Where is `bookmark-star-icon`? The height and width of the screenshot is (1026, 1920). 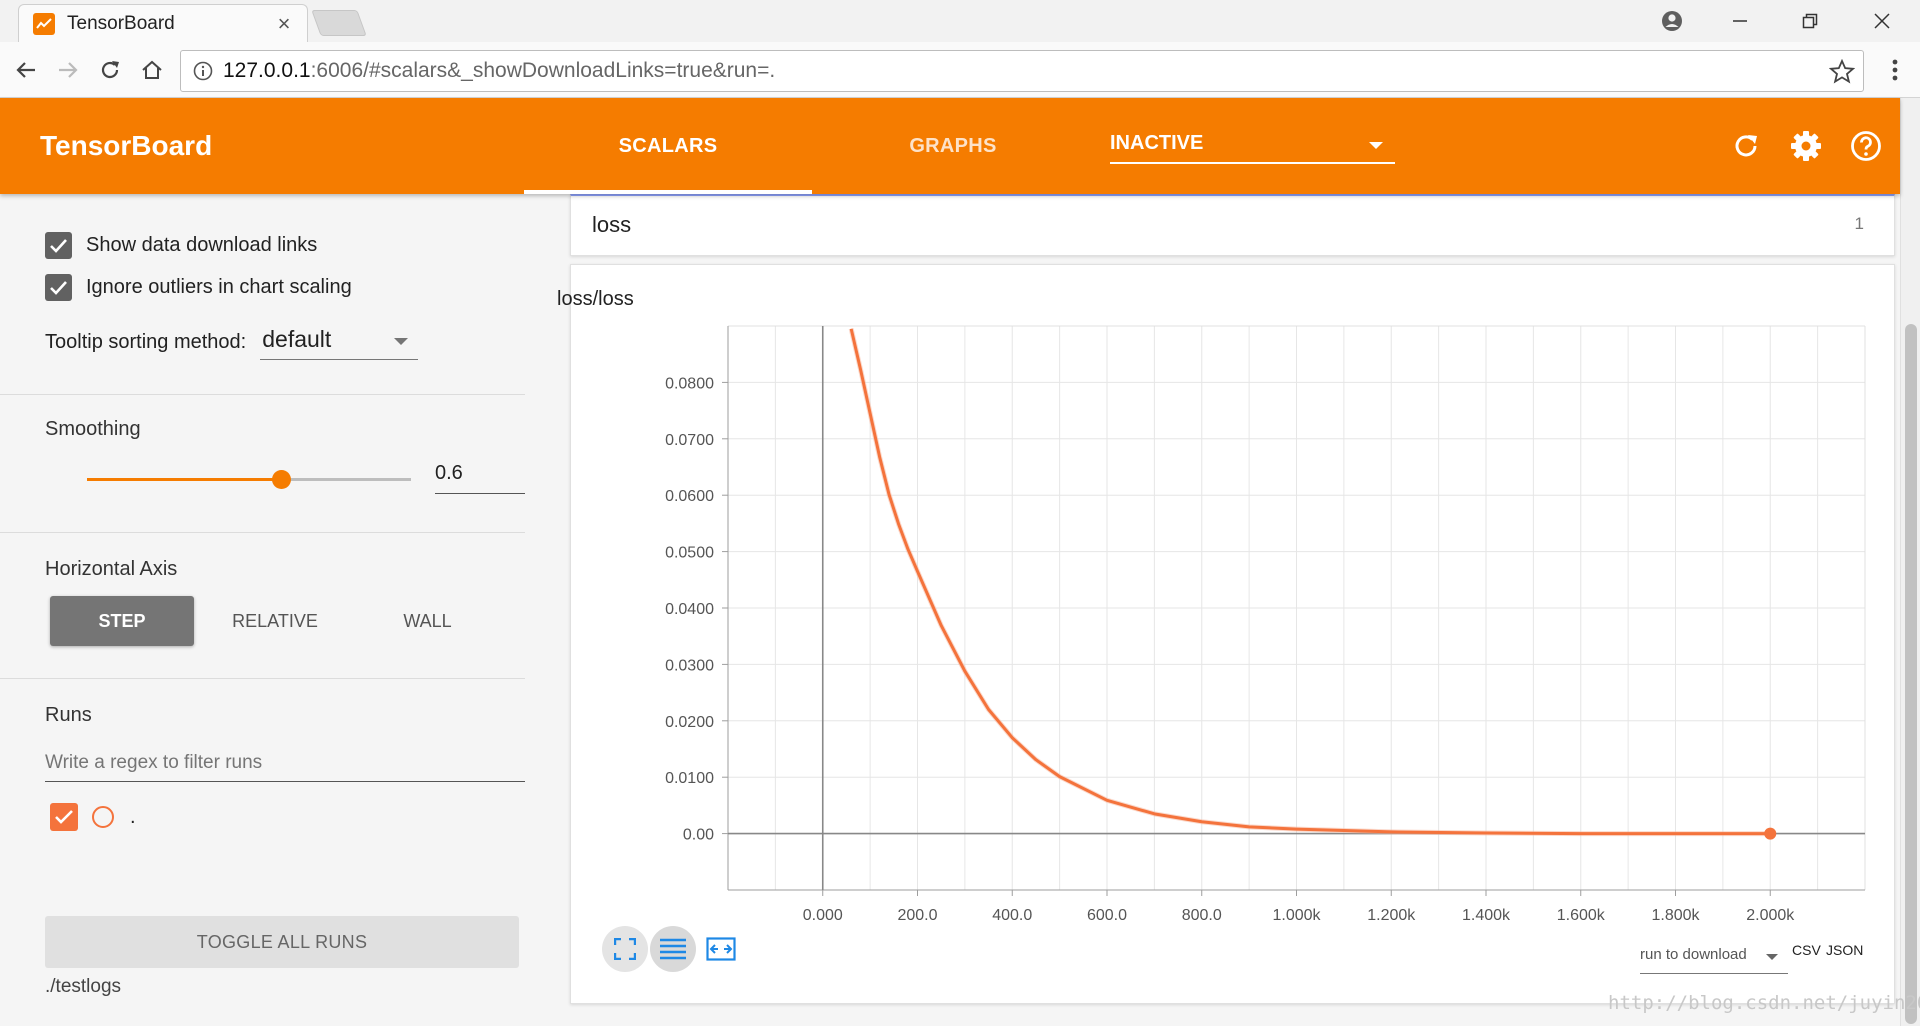
bookmark-star-icon is located at coordinates (1842, 72).